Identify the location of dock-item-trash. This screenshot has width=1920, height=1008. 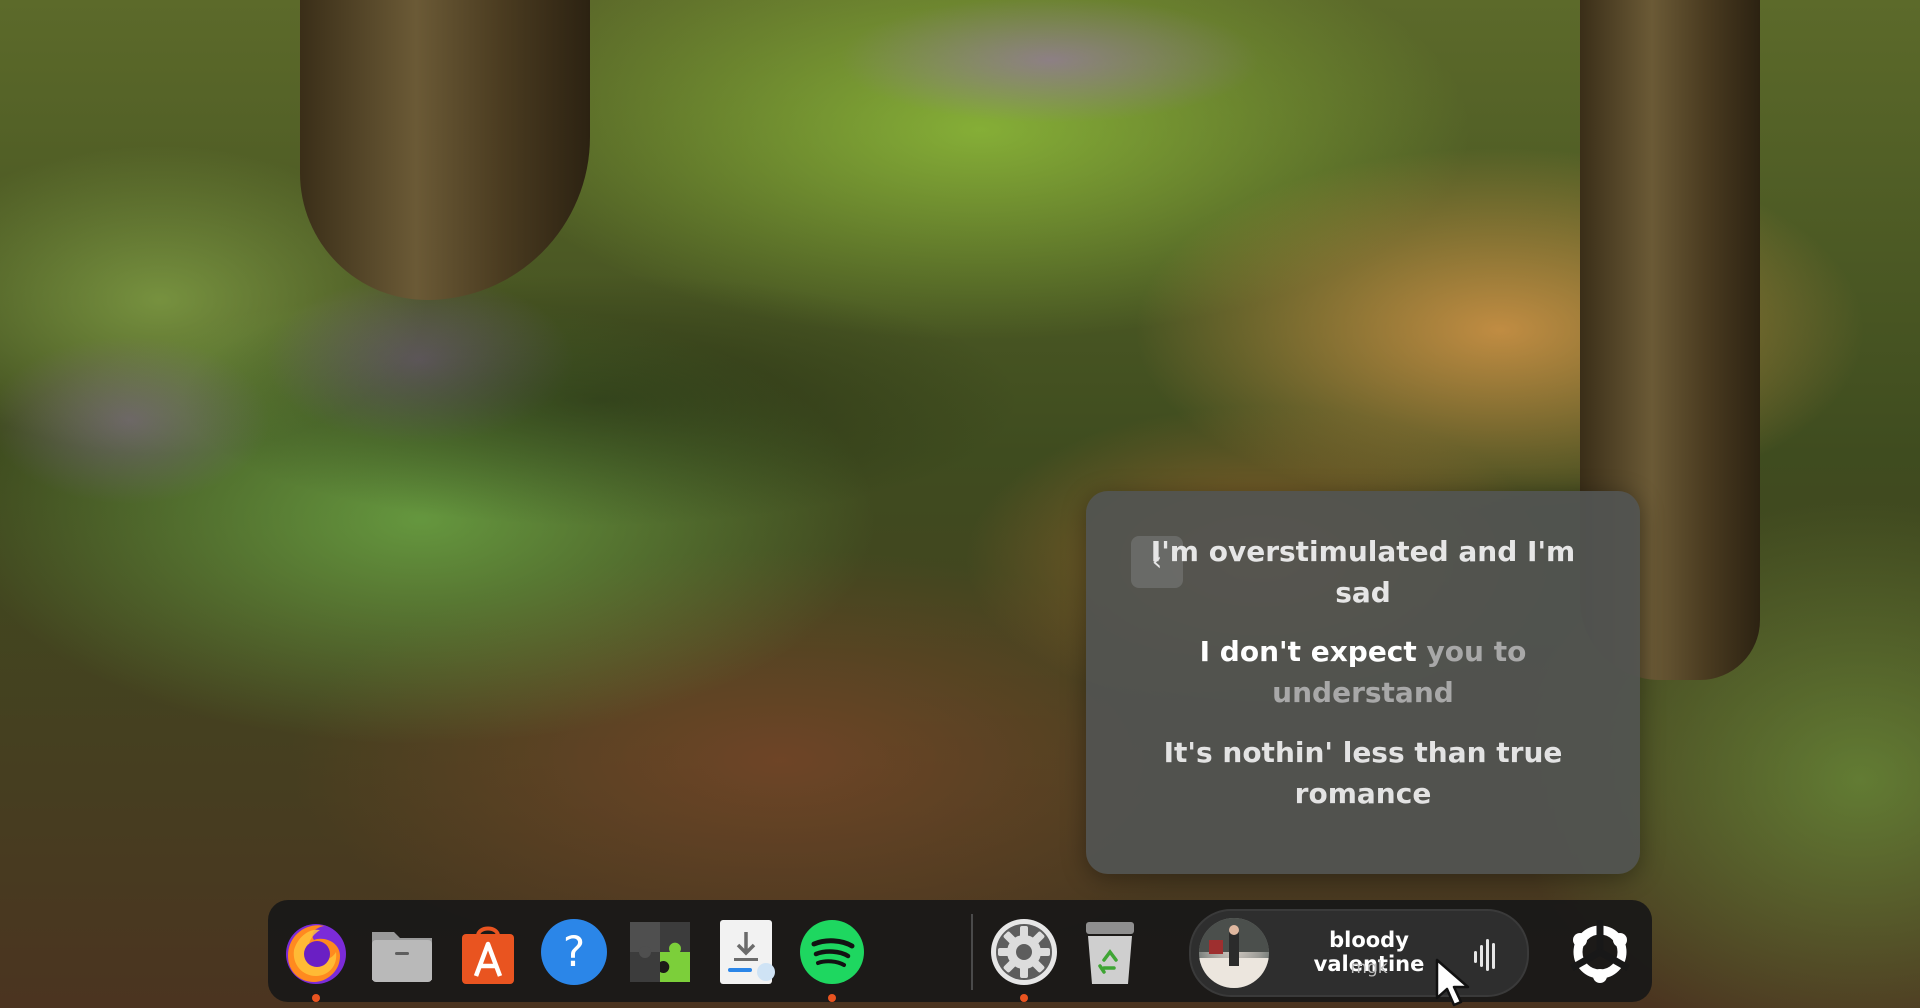
(1110, 952).